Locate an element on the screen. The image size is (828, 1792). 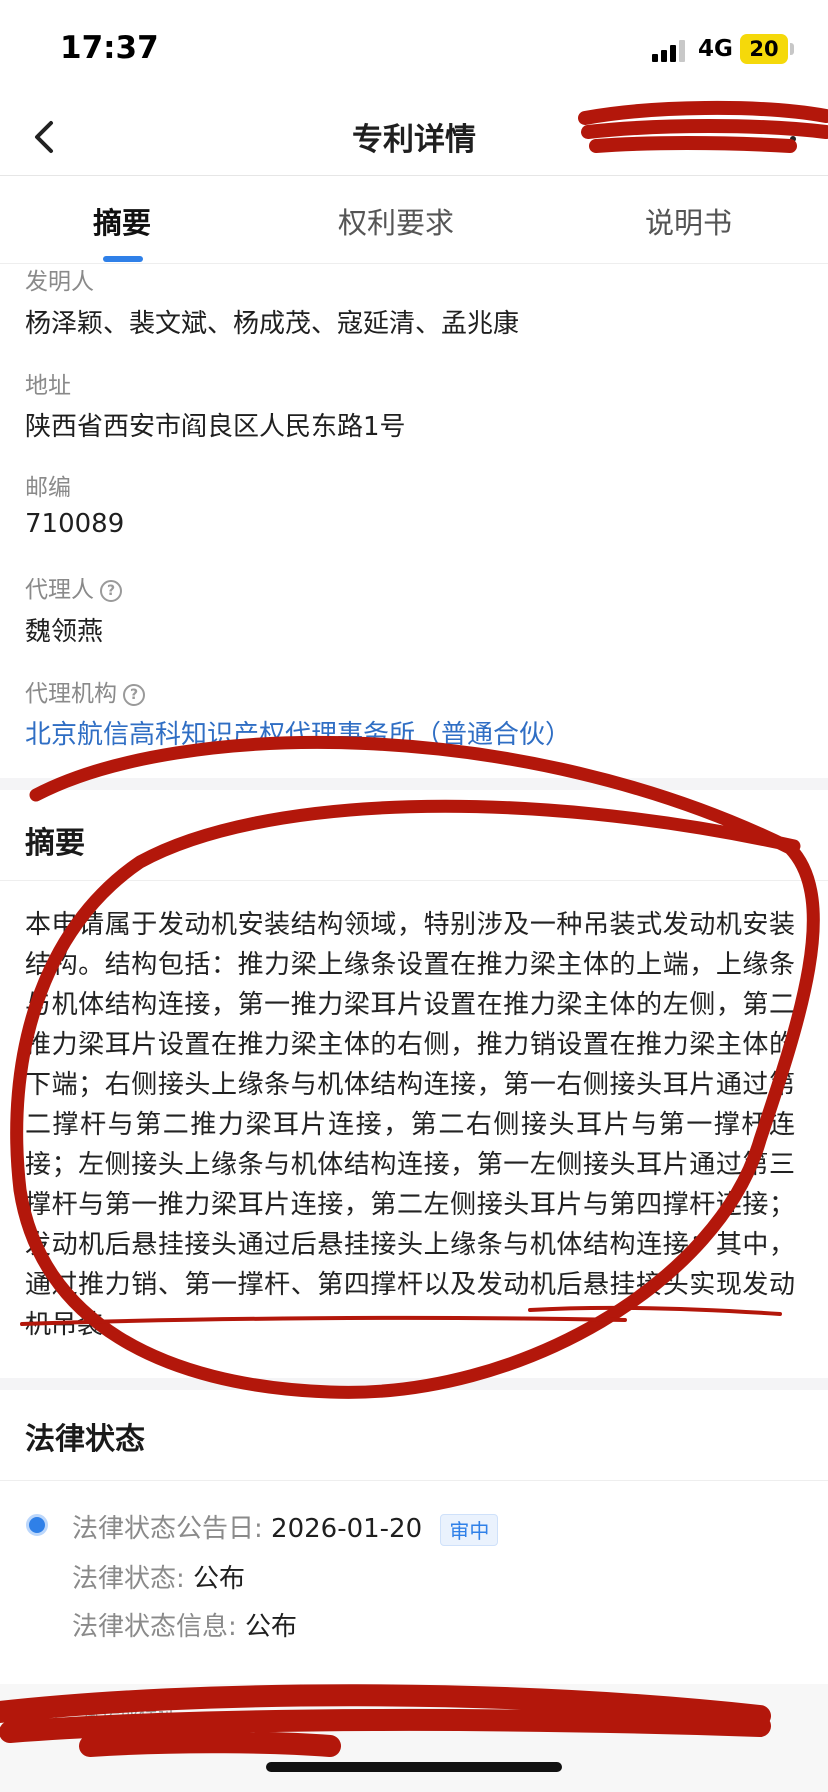
disclaimer-footer: 建议、承诺或保证 is located at coordinates (414, 1738).